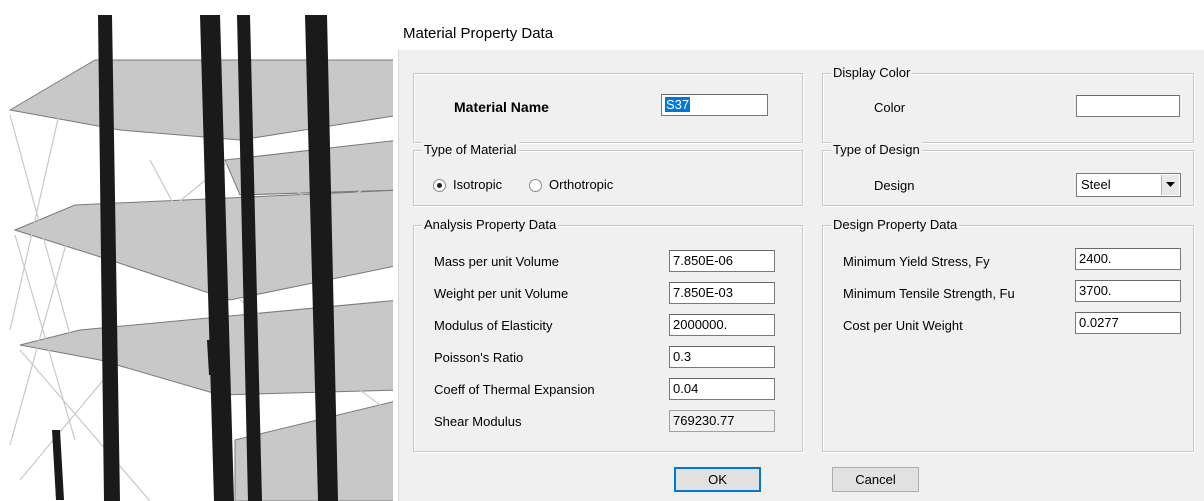 This screenshot has height=501, width=1204. Describe the element at coordinates (722, 421) in the screenshot. I see `shear-modulus-value: 769230.77` at that location.